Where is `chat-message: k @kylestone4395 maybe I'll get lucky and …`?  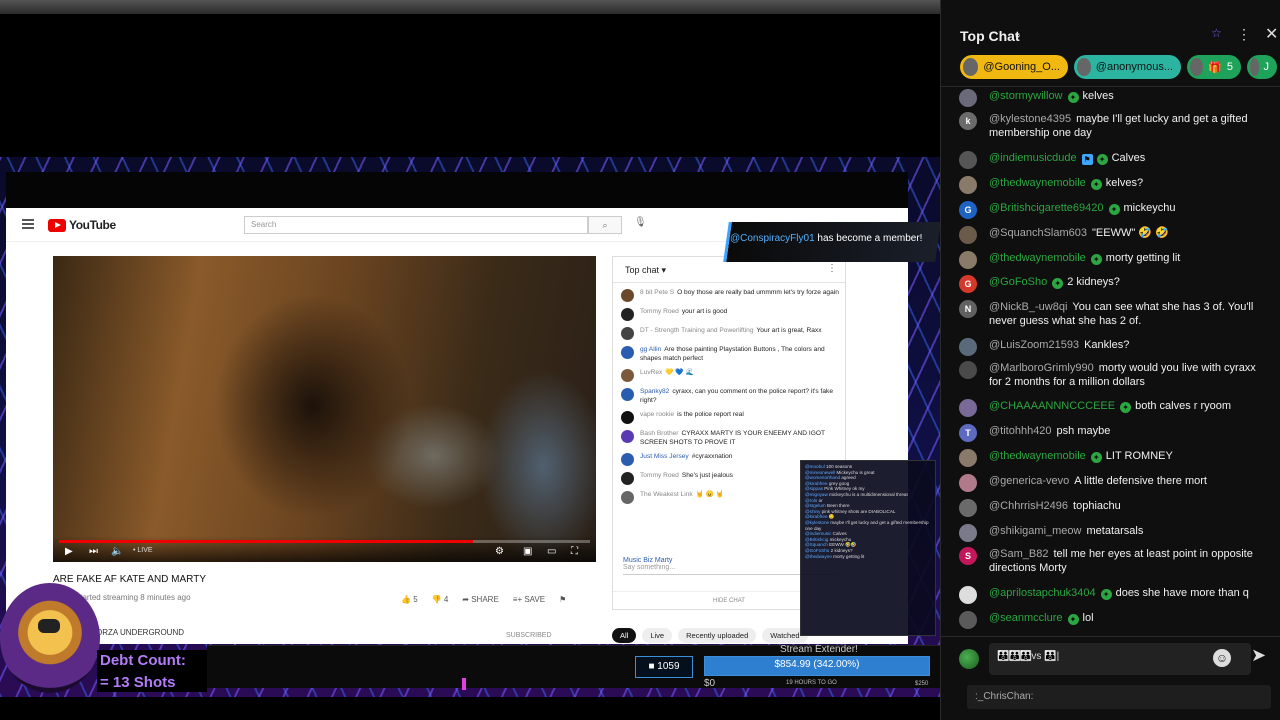
chat-message: k @kylestone4395 maybe I'll get lucky and … is located at coordinates (1115, 126).